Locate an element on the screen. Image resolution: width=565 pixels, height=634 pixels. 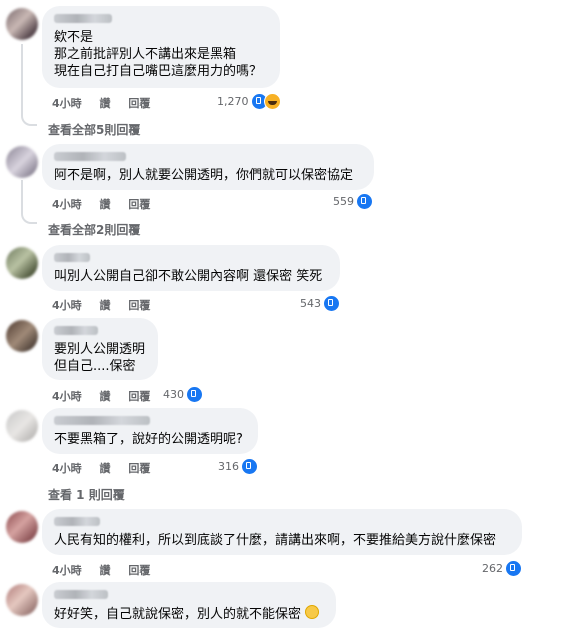
view-replies-link: 查看 1 則回覆 is located at coordinates (86, 494).